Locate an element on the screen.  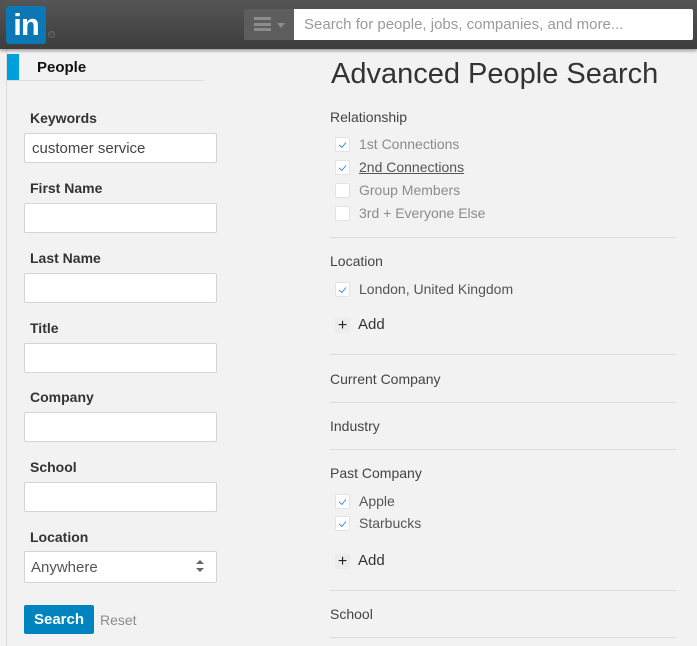
top-navigation-bar: in ® is located at coordinates (348, 24).